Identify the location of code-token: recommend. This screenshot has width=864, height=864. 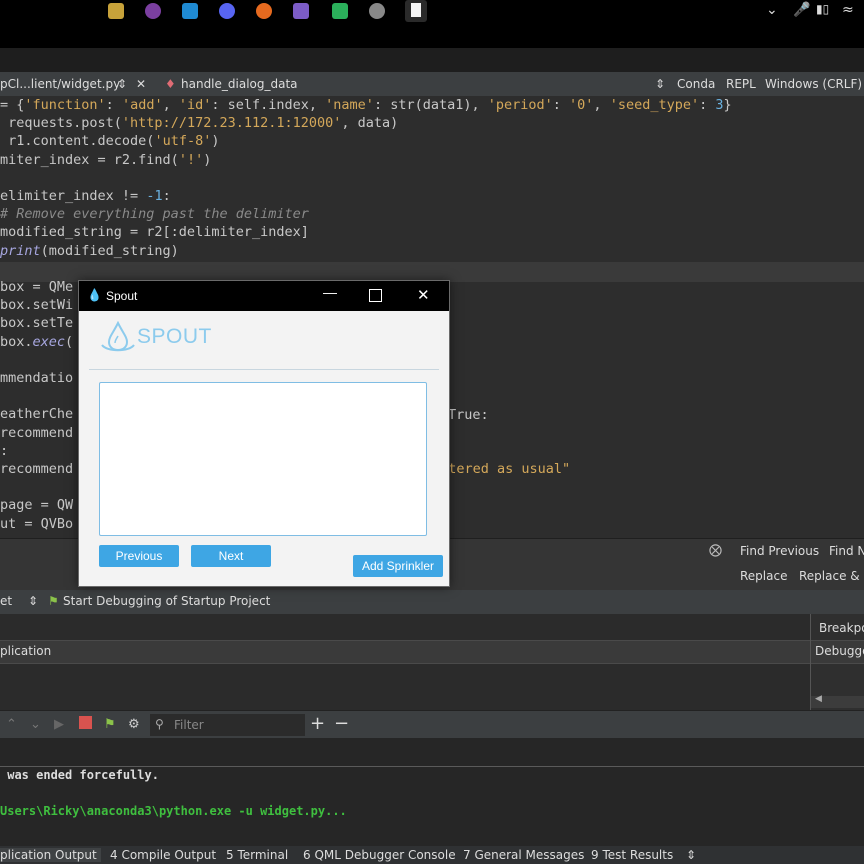
(37, 469).